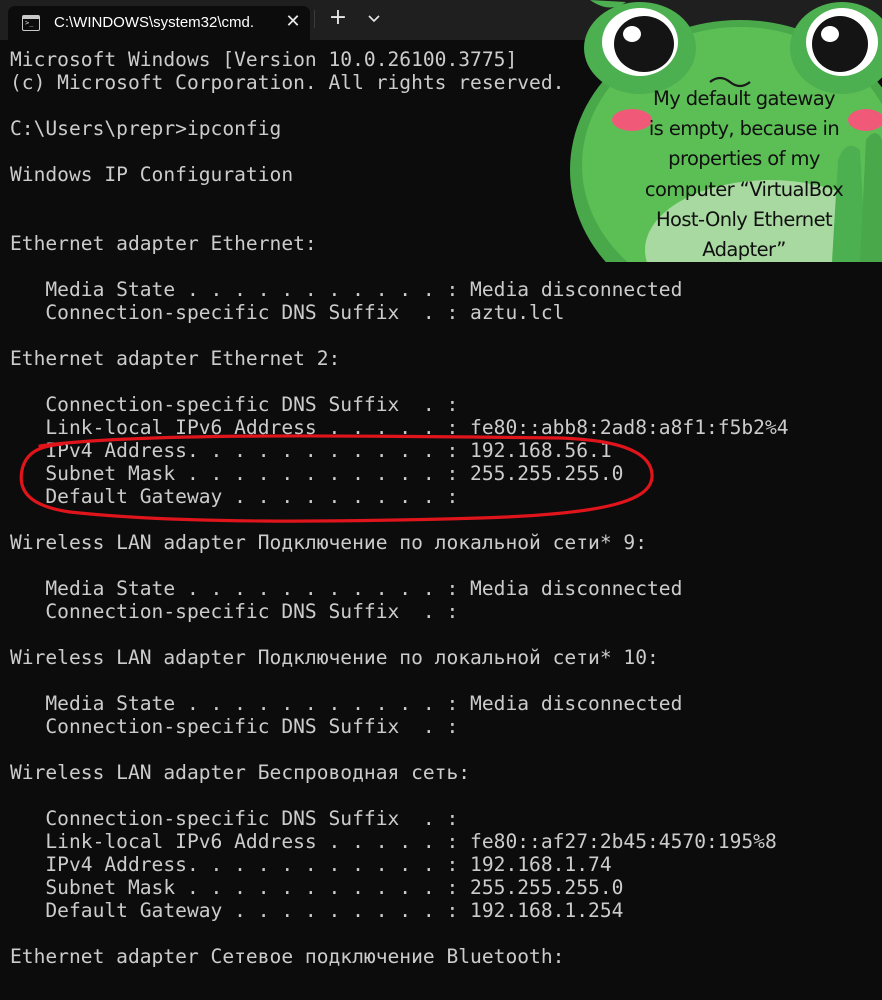  Describe the element at coordinates (293, 22) in the screenshot. I see `close-tab-button: ✕` at that location.